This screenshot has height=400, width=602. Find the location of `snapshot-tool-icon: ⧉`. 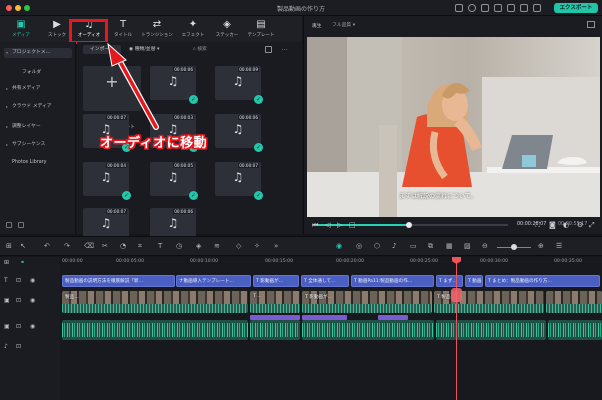

snapshot-tool-icon: ⧉ is located at coordinates (431, 246).